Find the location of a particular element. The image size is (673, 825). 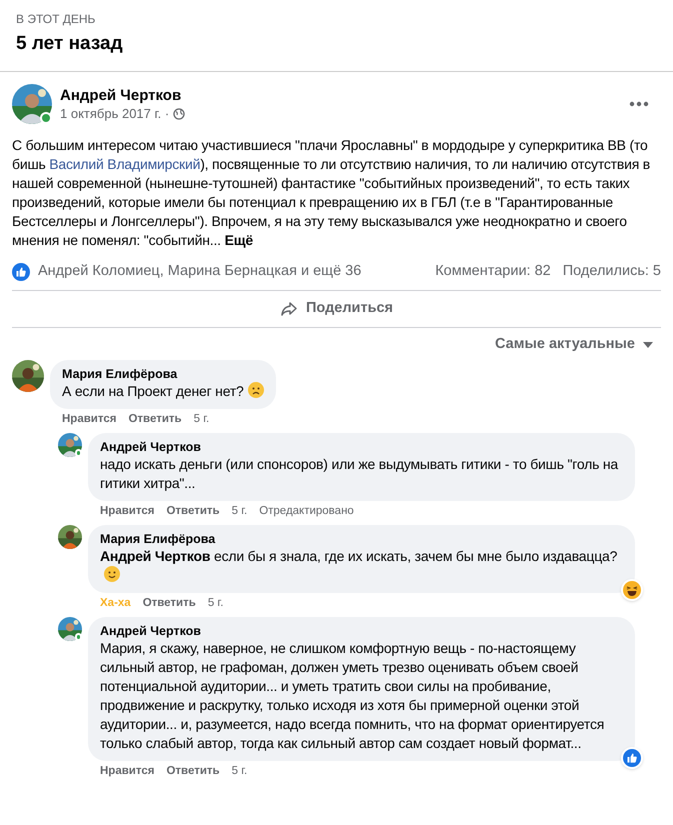

share-arrow-icon is located at coordinates (289, 308).